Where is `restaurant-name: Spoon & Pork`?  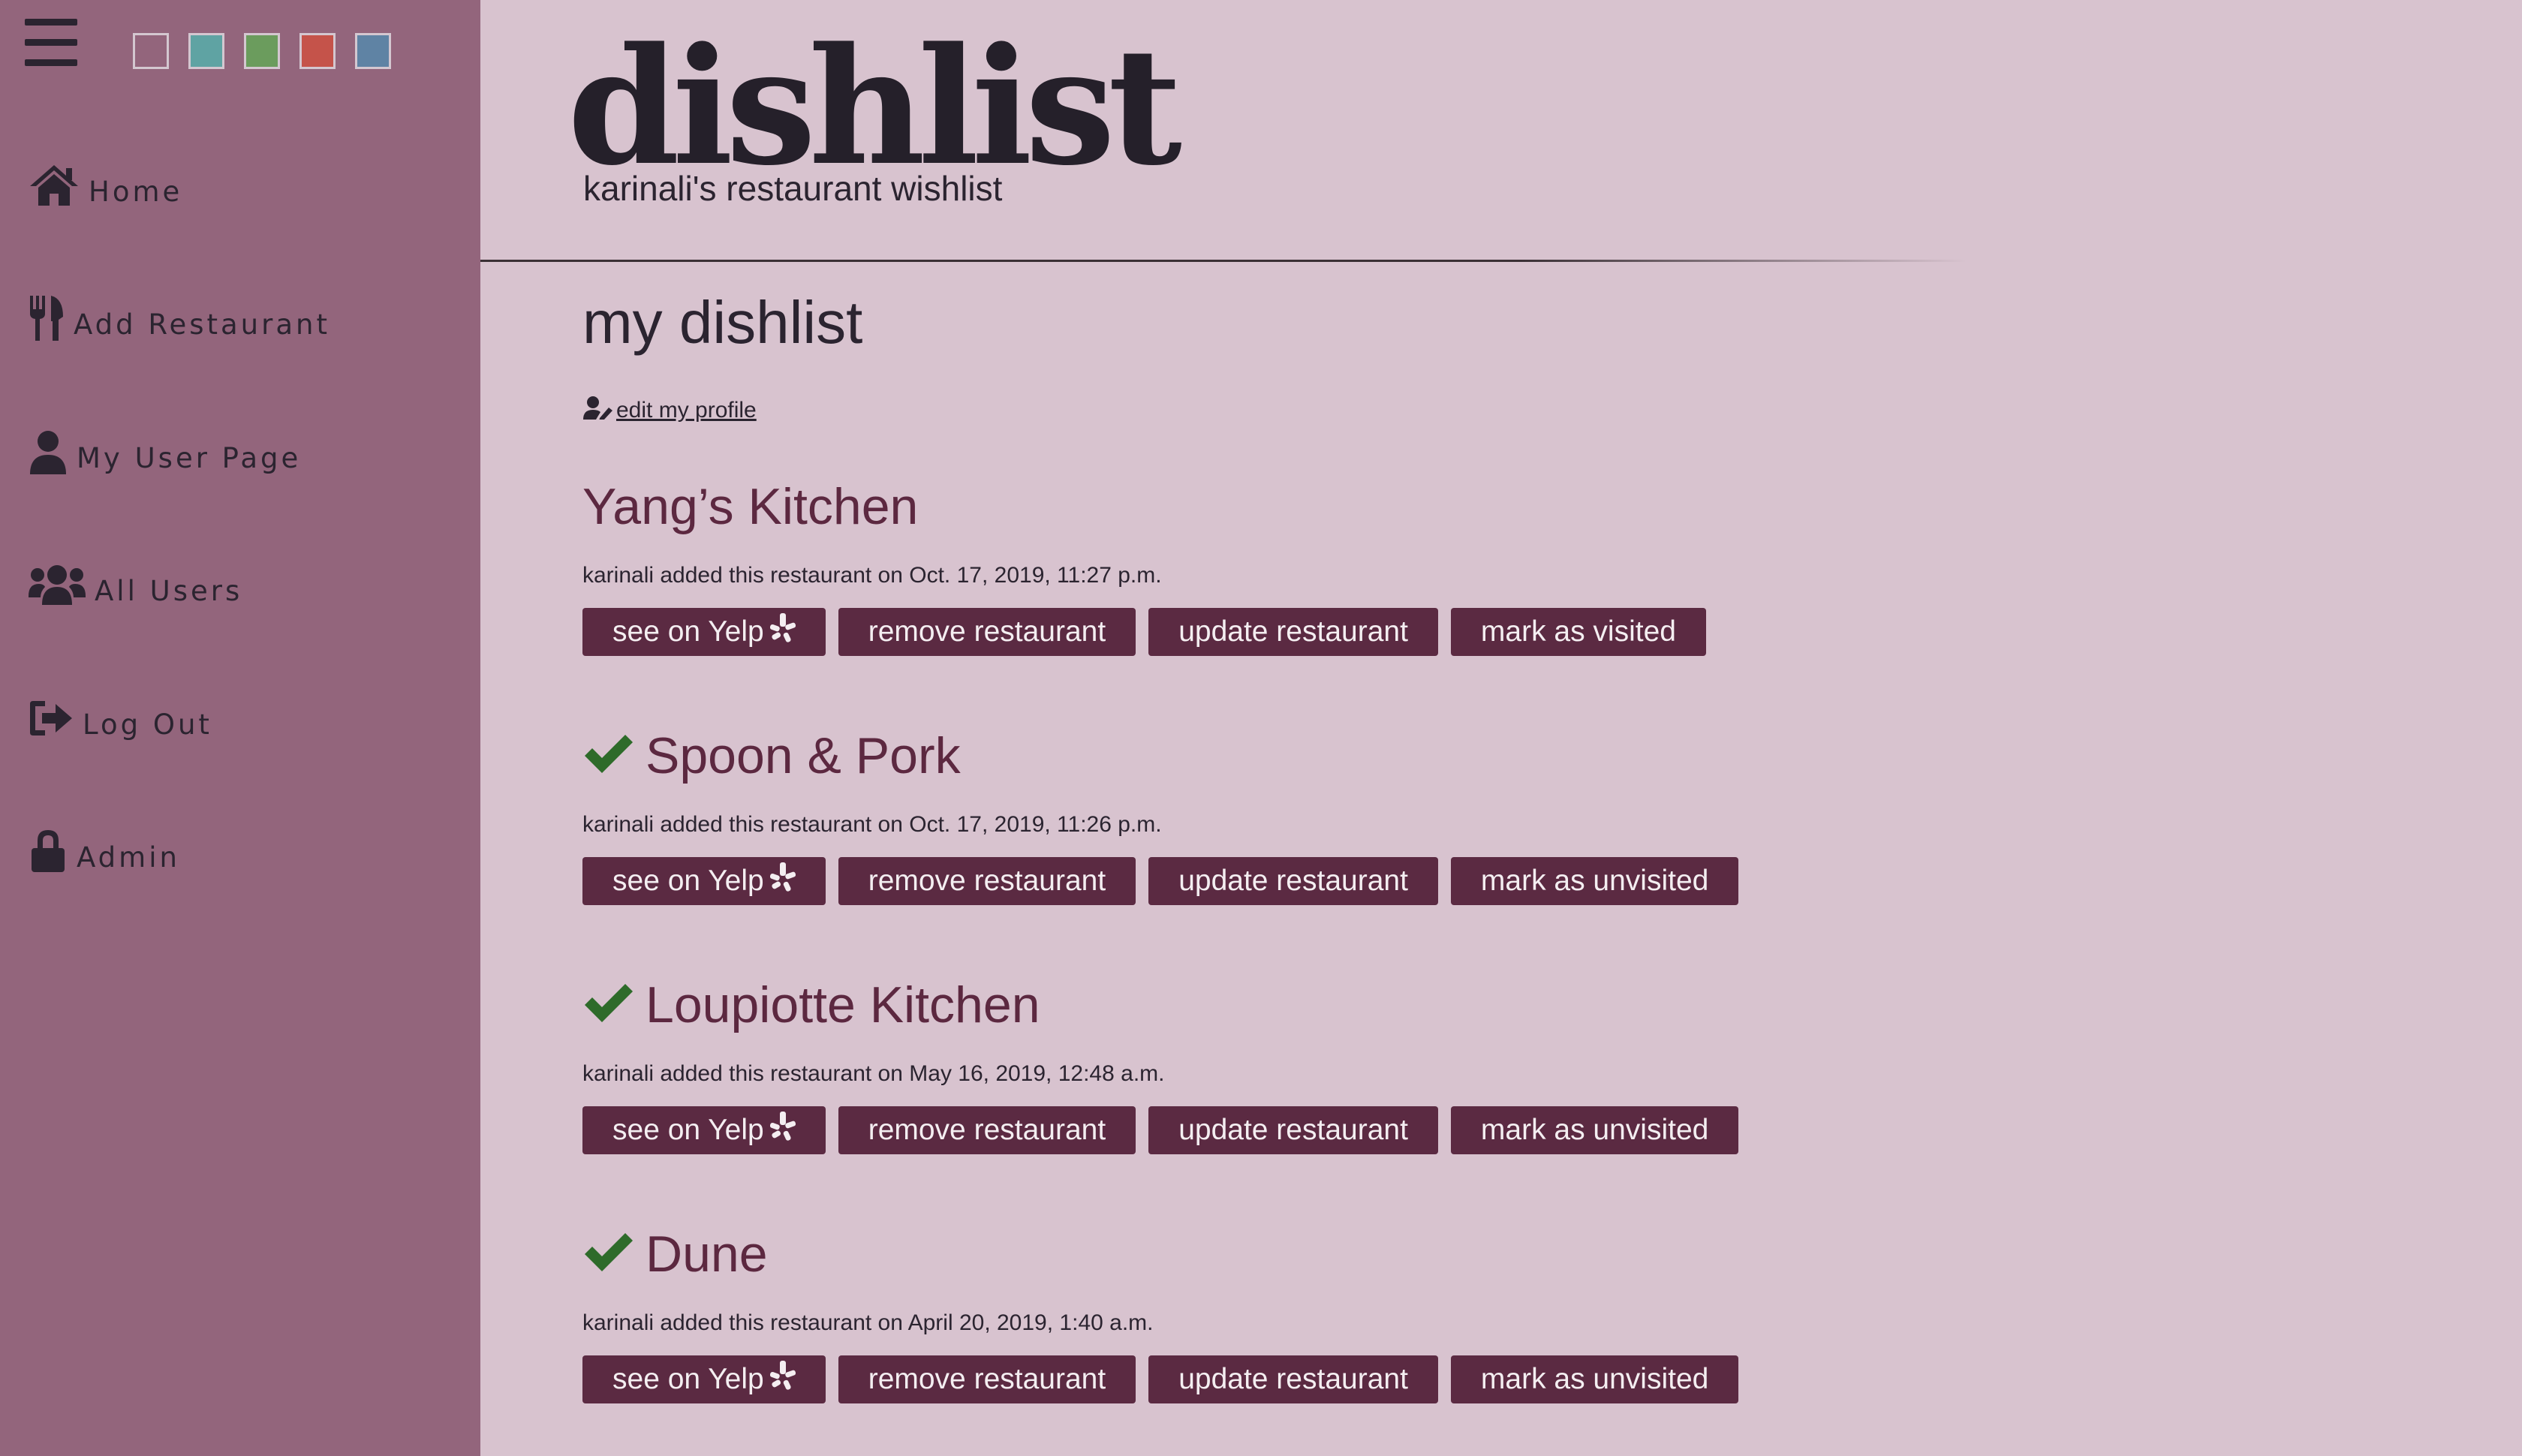 restaurant-name: Spoon & Pork is located at coordinates (803, 755).